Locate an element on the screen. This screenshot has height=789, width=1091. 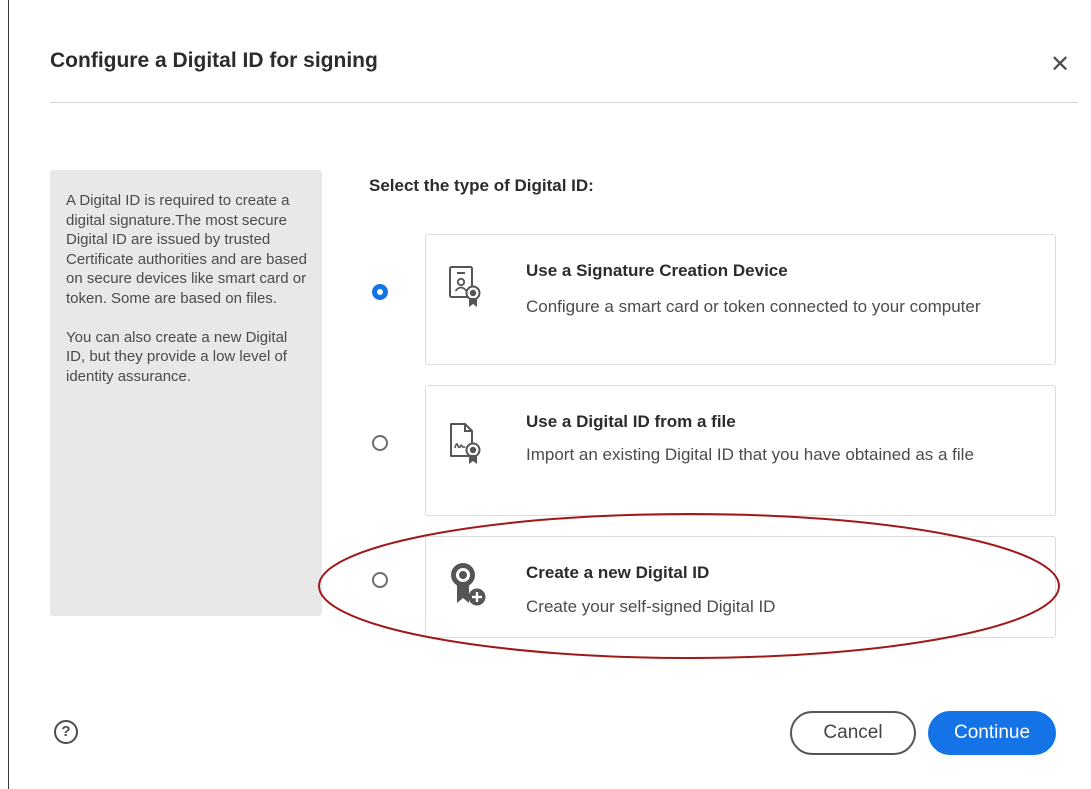
option-title: Use a Signature Creation Device is located at coordinates (657, 270).